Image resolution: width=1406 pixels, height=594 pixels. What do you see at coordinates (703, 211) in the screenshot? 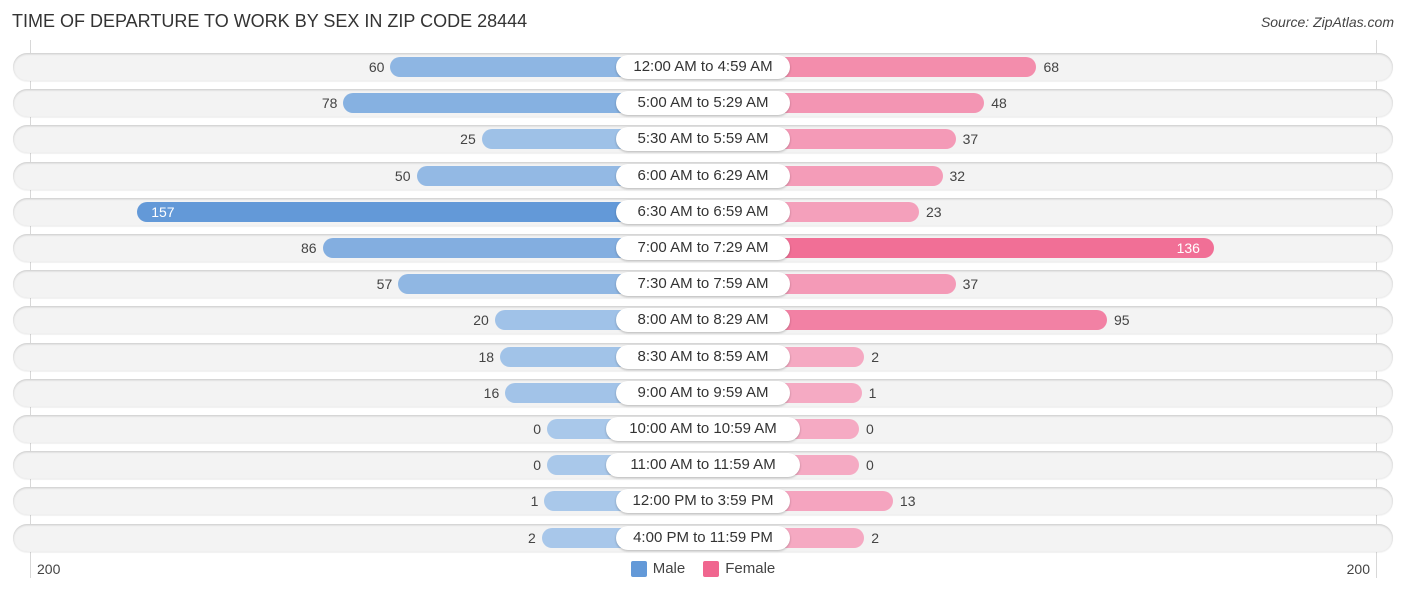
I see `category-label: 6:30 AM to 6:59 AM` at bounding box center [703, 211].